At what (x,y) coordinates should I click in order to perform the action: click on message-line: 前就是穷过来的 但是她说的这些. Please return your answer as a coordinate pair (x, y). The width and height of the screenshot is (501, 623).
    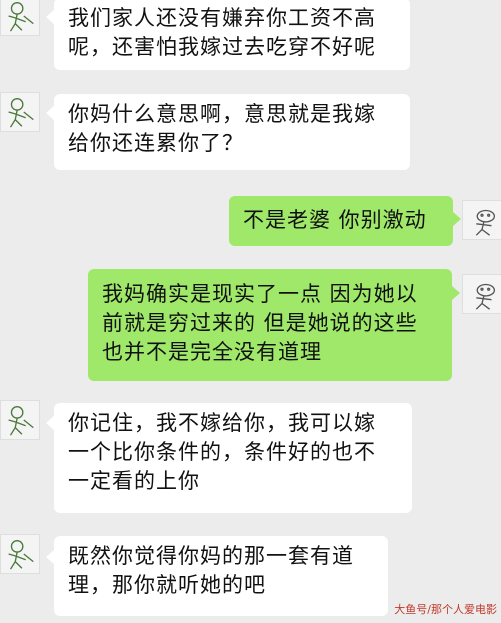
    Looking at the image, I should click on (260, 323).